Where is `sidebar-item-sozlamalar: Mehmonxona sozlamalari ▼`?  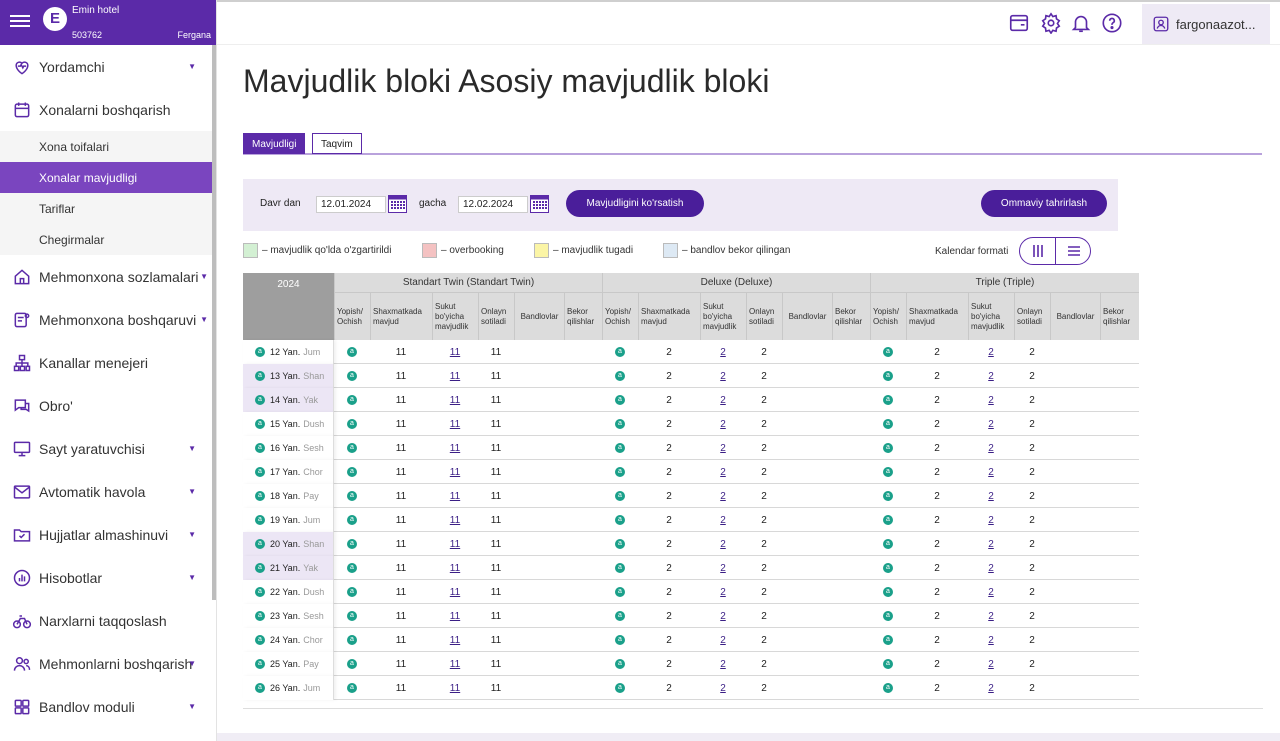 sidebar-item-sozlamalar: Mehmonxona sozlamalari ▼ is located at coordinates (108, 276).